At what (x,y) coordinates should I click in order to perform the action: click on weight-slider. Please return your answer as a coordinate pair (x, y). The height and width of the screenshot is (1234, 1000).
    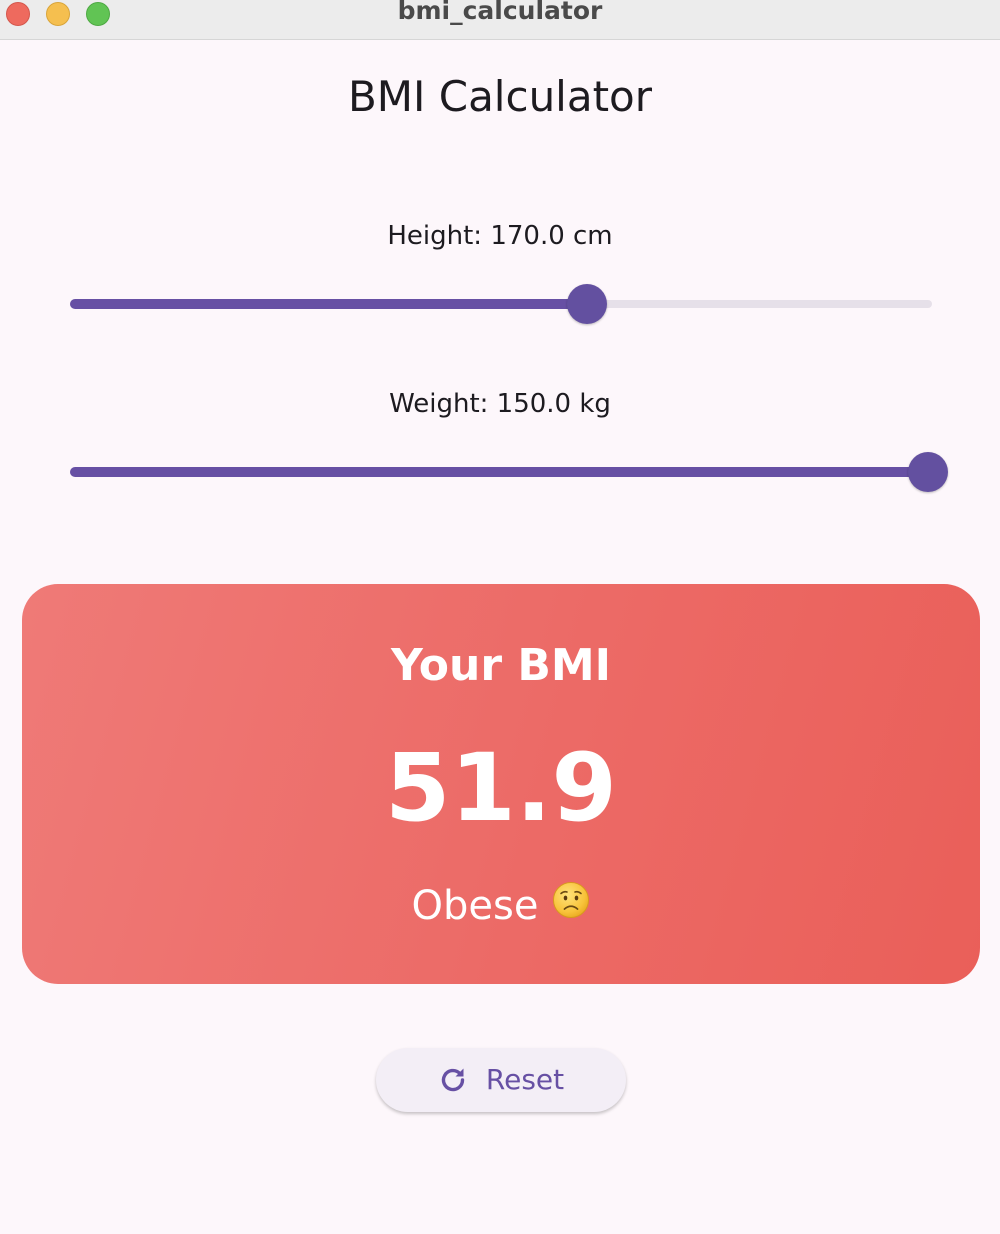
    Looking at the image, I should click on (509, 472).